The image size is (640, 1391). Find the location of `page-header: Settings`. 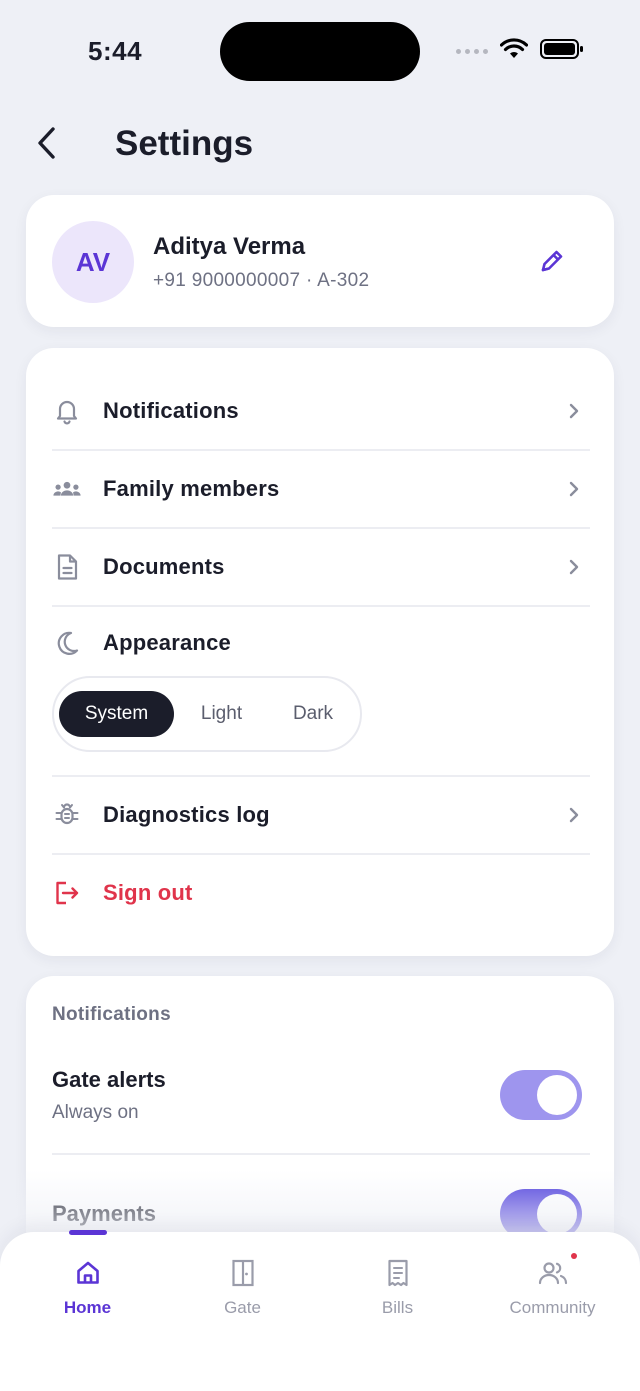

page-header: Settings is located at coordinates (320, 145).